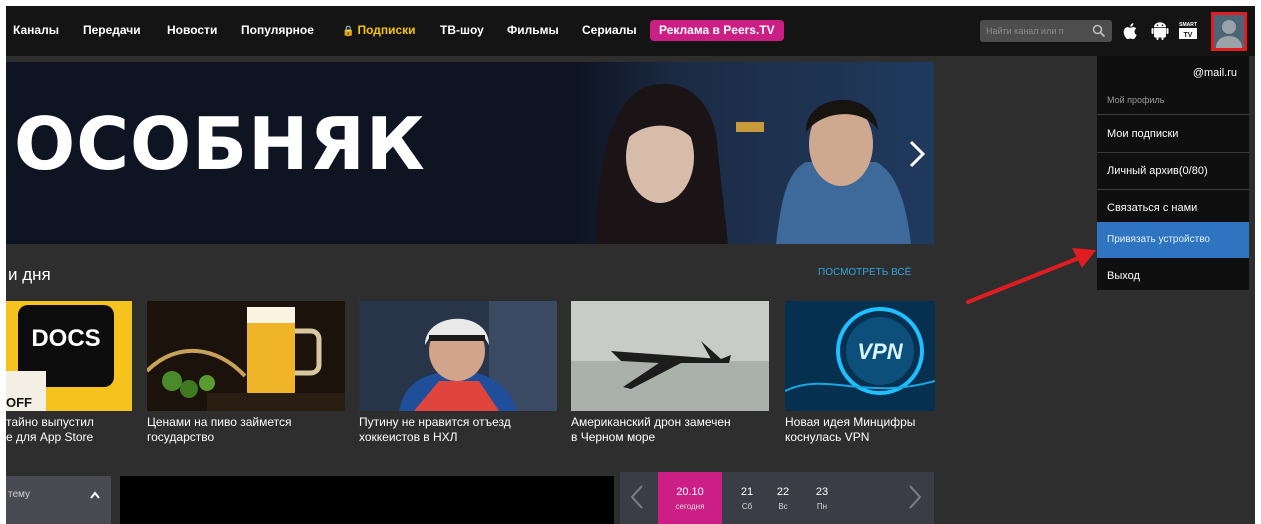 This screenshot has width=1261, height=524. What do you see at coordinates (717, 30) in the screenshot?
I see `advertising-button: Реклама в Peers.TV` at bounding box center [717, 30].